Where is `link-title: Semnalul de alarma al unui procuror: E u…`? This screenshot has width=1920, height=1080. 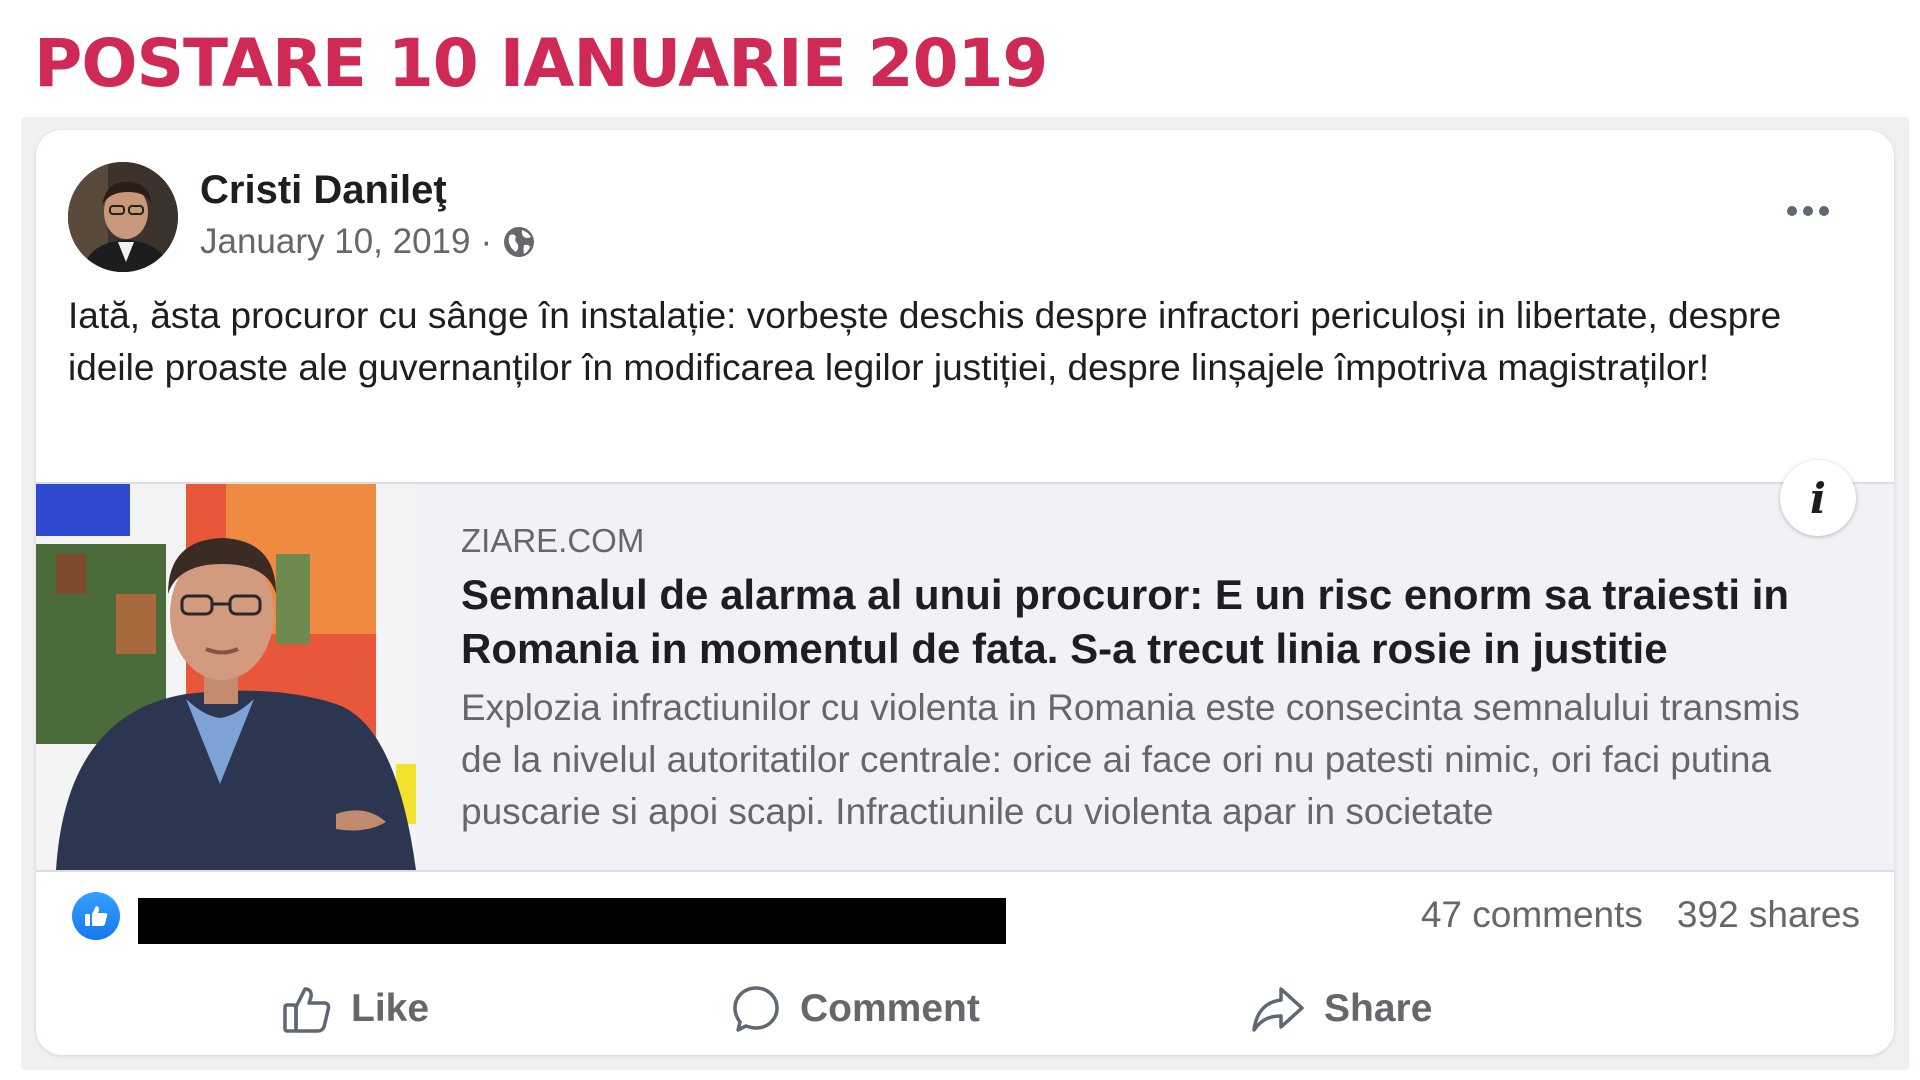
link-title: Semnalul de alarma al unui procuror: E u… is located at coordinates (1151, 622).